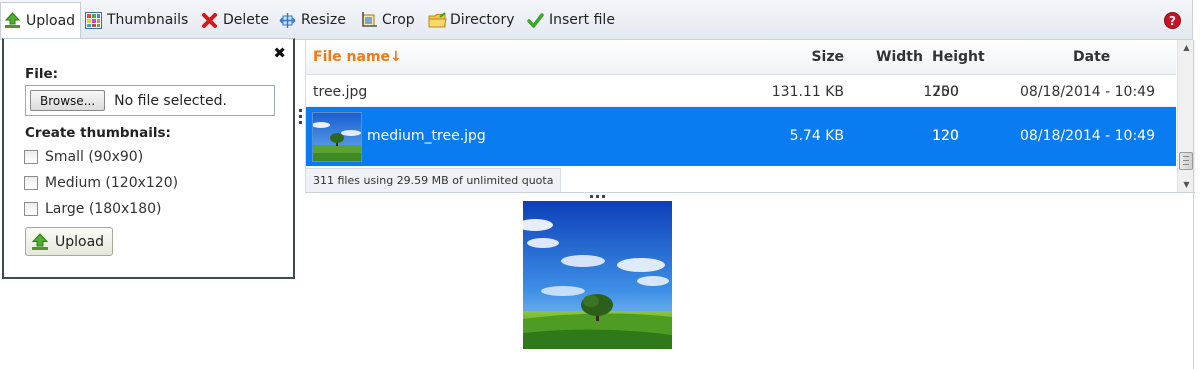 The height and width of the screenshot is (369, 1200). I want to click on upload-tab: Upload, so click(41, 20).